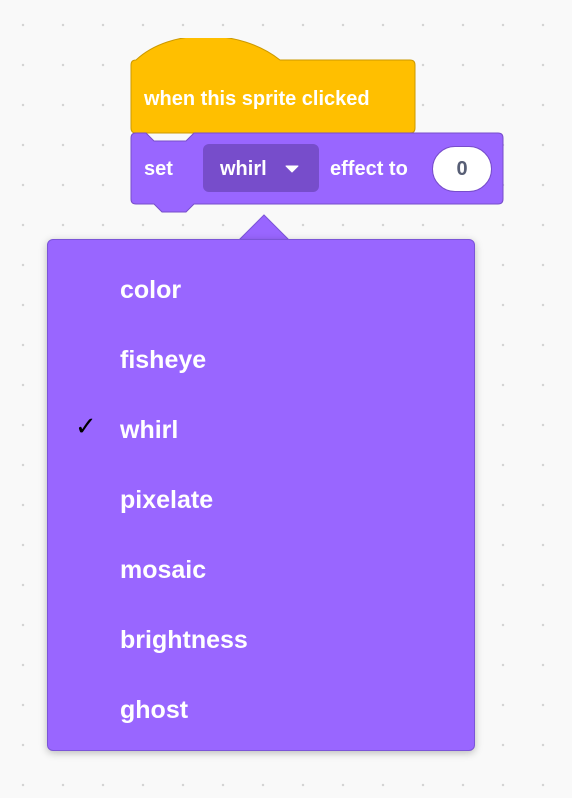  Describe the element at coordinates (264, 228) in the screenshot. I see `dropdown-pointer-arrow` at that location.